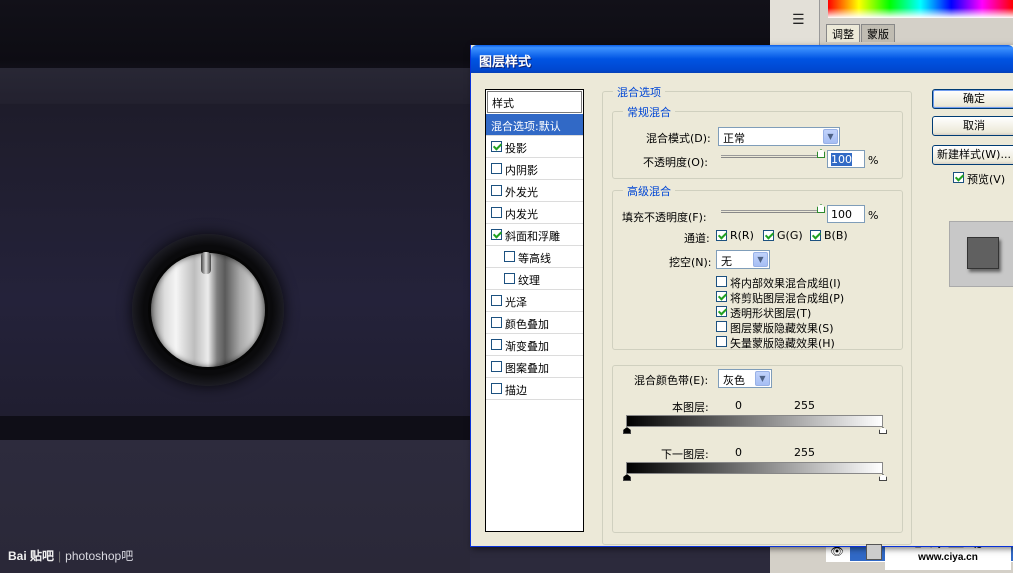  I want to click on knockout-select: 无 ▼, so click(743, 259).